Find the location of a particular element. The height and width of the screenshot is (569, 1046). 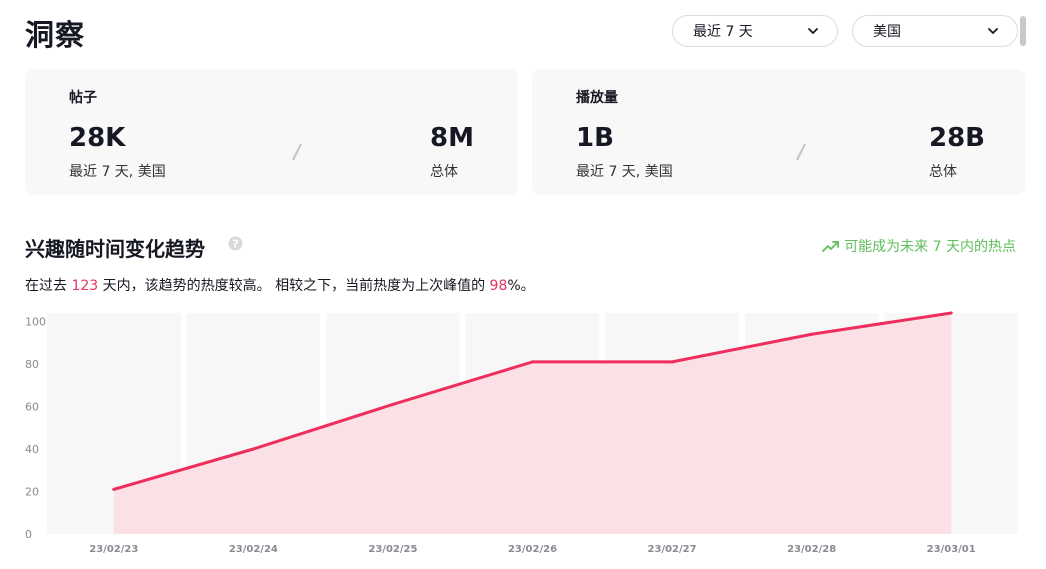

trend-desc-middle: 天内，该趋势的热度较高。 相较之下，当前热度为上次峰值的 is located at coordinates (294, 286).